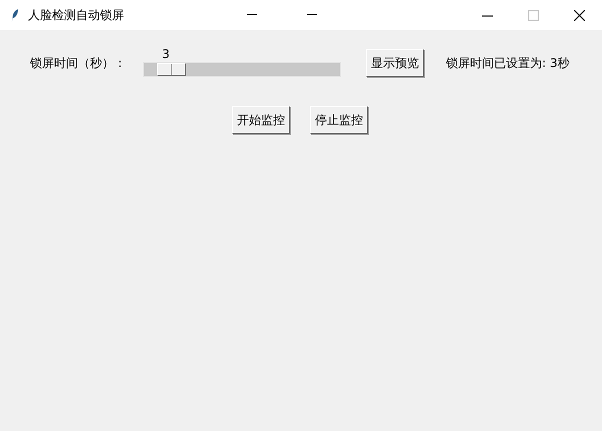 The height and width of the screenshot is (431, 602). Describe the element at coordinates (171, 69) in the screenshot. I see `slider-thumb` at that location.